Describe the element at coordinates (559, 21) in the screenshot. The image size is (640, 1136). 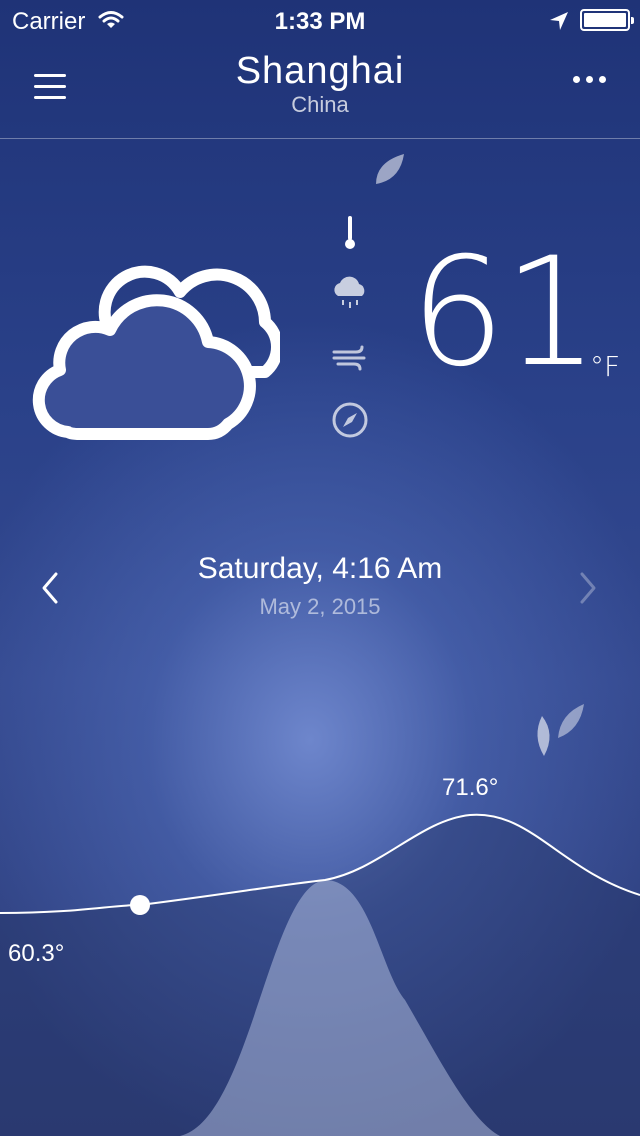
I see `location-arrow-icon` at that location.